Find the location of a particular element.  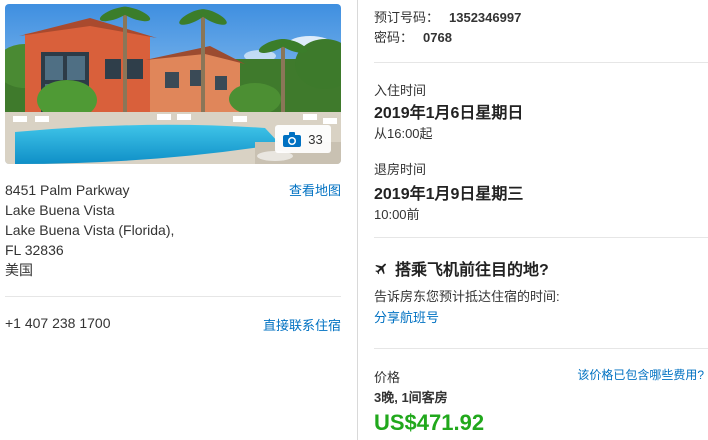

checkout-date: 2019年1月9日星期三 is located at coordinates (449, 194).